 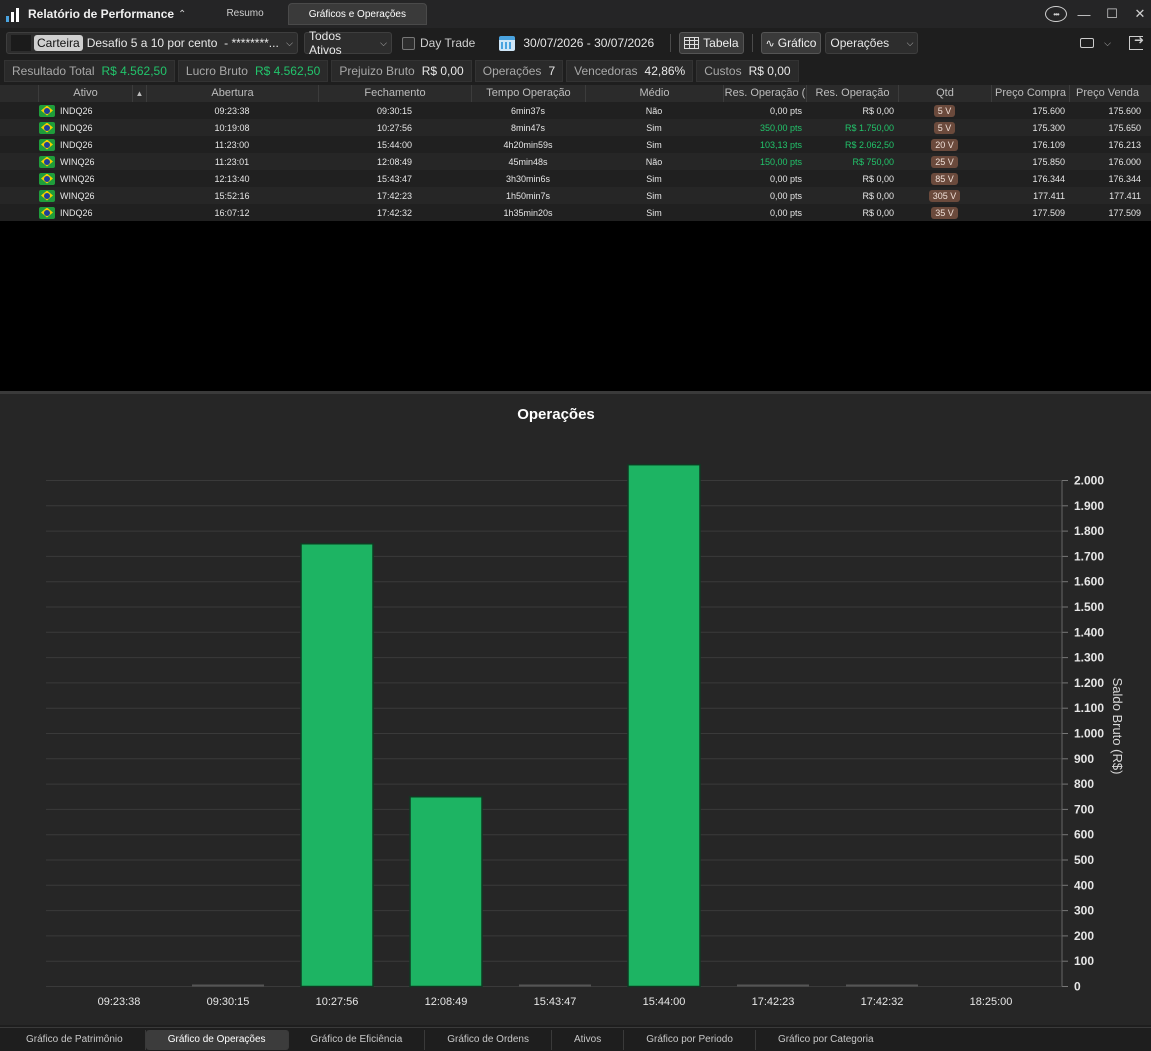 What do you see at coordinates (1112, 14) in the screenshot?
I see `maximize-icon: ☐` at bounding box center [1112, 14].